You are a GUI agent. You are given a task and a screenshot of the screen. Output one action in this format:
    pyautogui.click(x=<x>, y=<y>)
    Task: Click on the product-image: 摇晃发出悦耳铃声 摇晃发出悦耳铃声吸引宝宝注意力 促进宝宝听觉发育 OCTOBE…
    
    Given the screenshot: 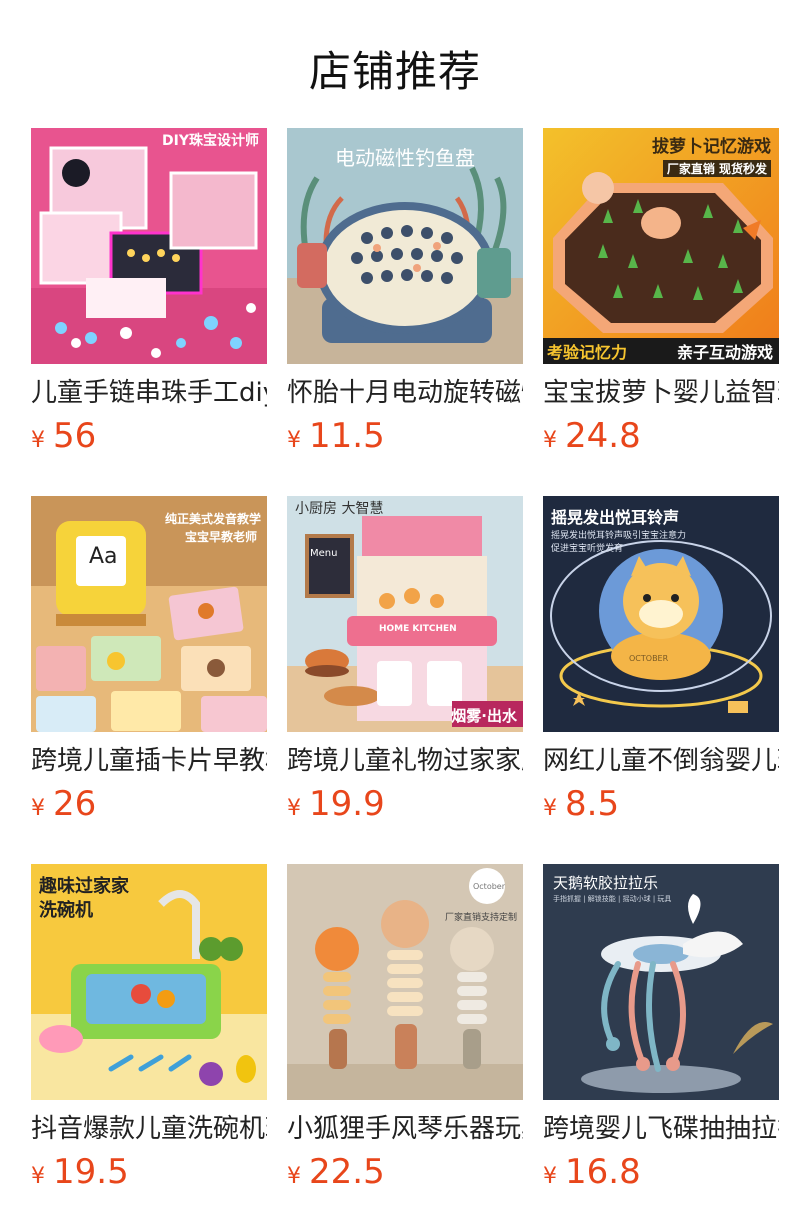 What is the action you would take?
    pyautogui.click(x=661, y=614)
    